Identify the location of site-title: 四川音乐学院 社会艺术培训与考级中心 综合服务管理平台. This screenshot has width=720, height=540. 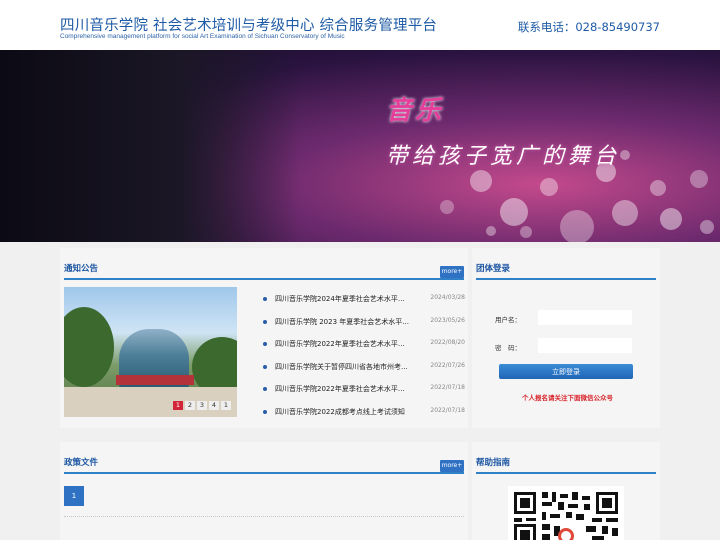
(248, 24).